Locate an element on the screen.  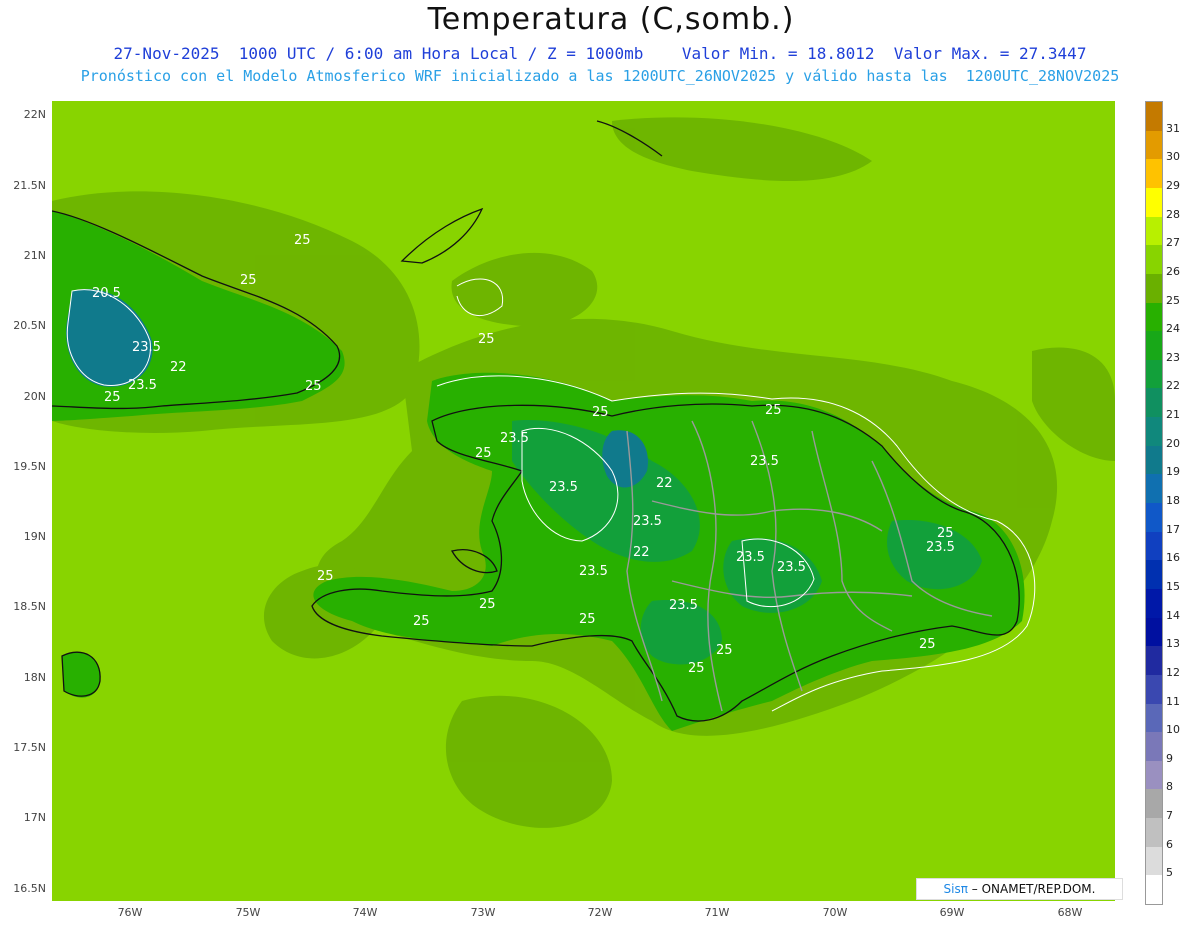
lat-label: 21.5N is located at coordinates (29, 185).